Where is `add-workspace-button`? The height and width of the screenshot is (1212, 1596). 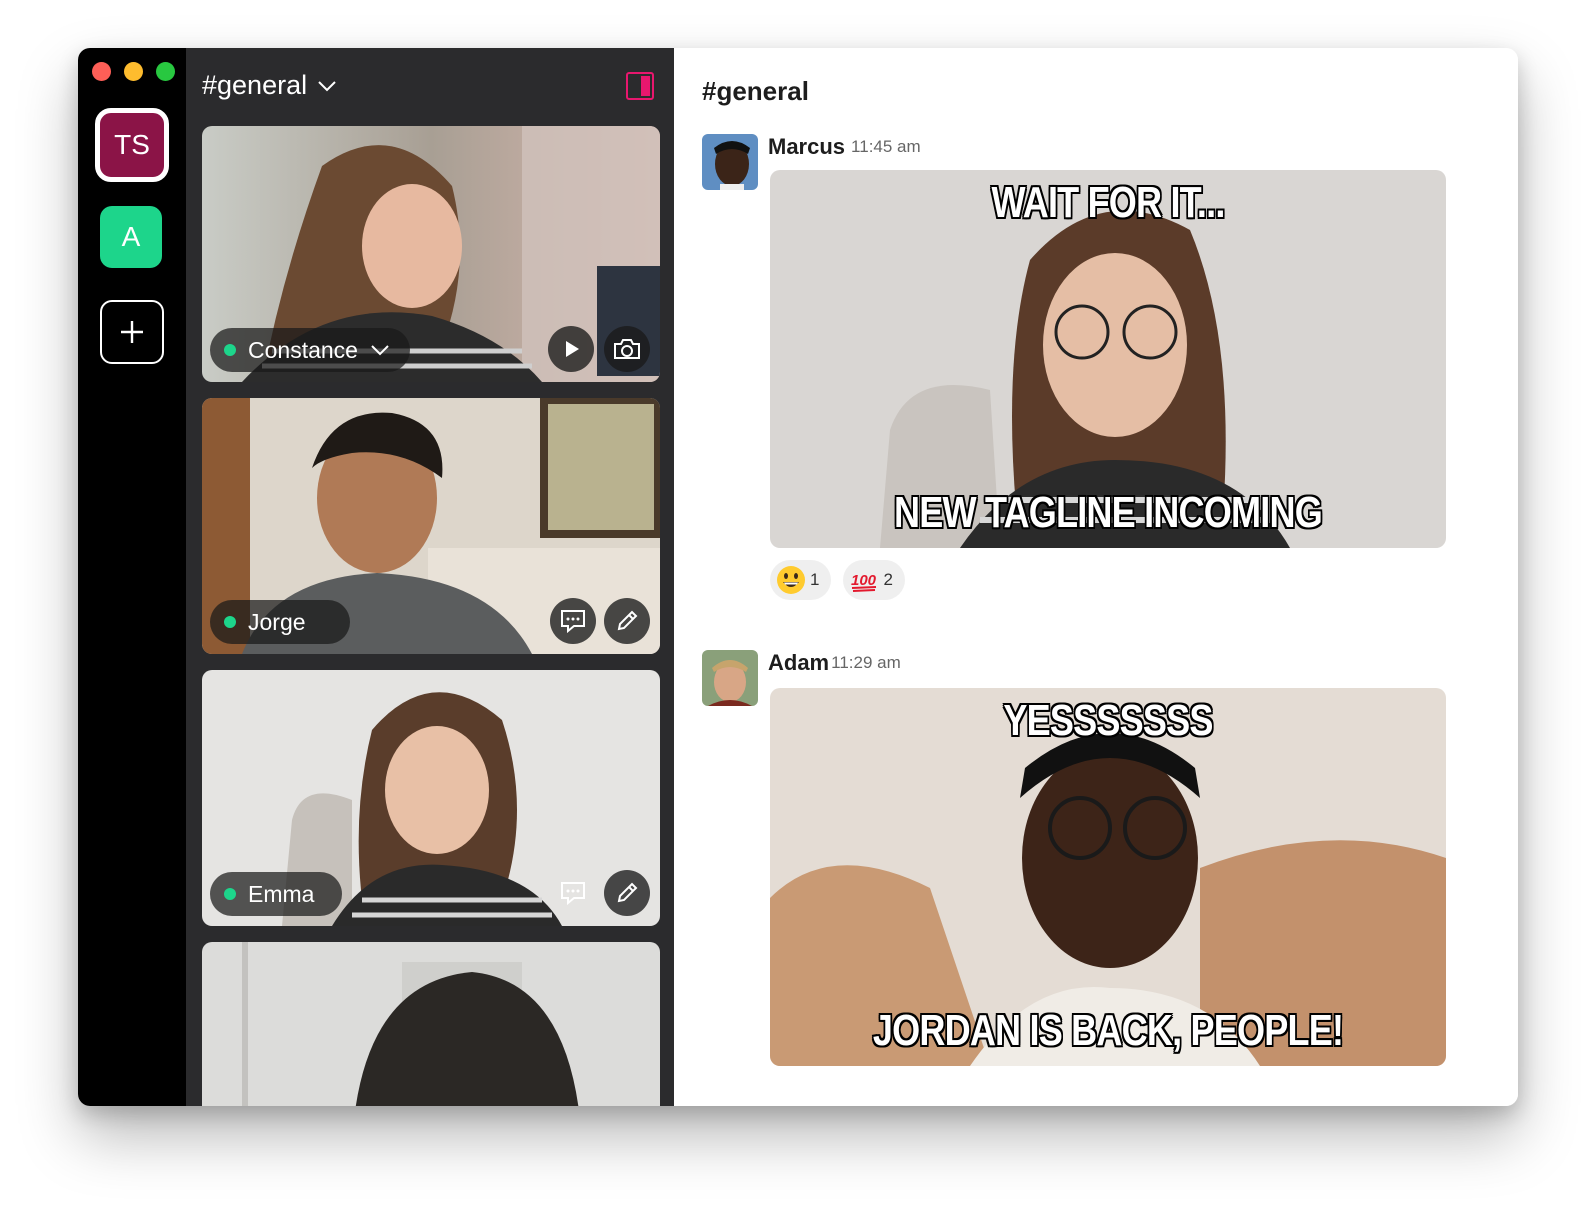 add-workspace-button is located at coordinates (132, 332).